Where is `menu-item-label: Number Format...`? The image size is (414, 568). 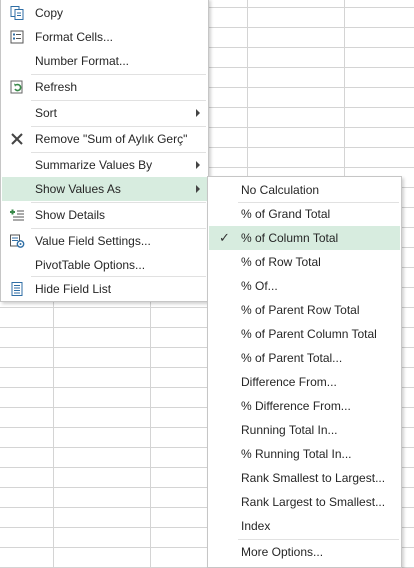 menu-item-label: Number Format... is located at coordinates (82, 61).